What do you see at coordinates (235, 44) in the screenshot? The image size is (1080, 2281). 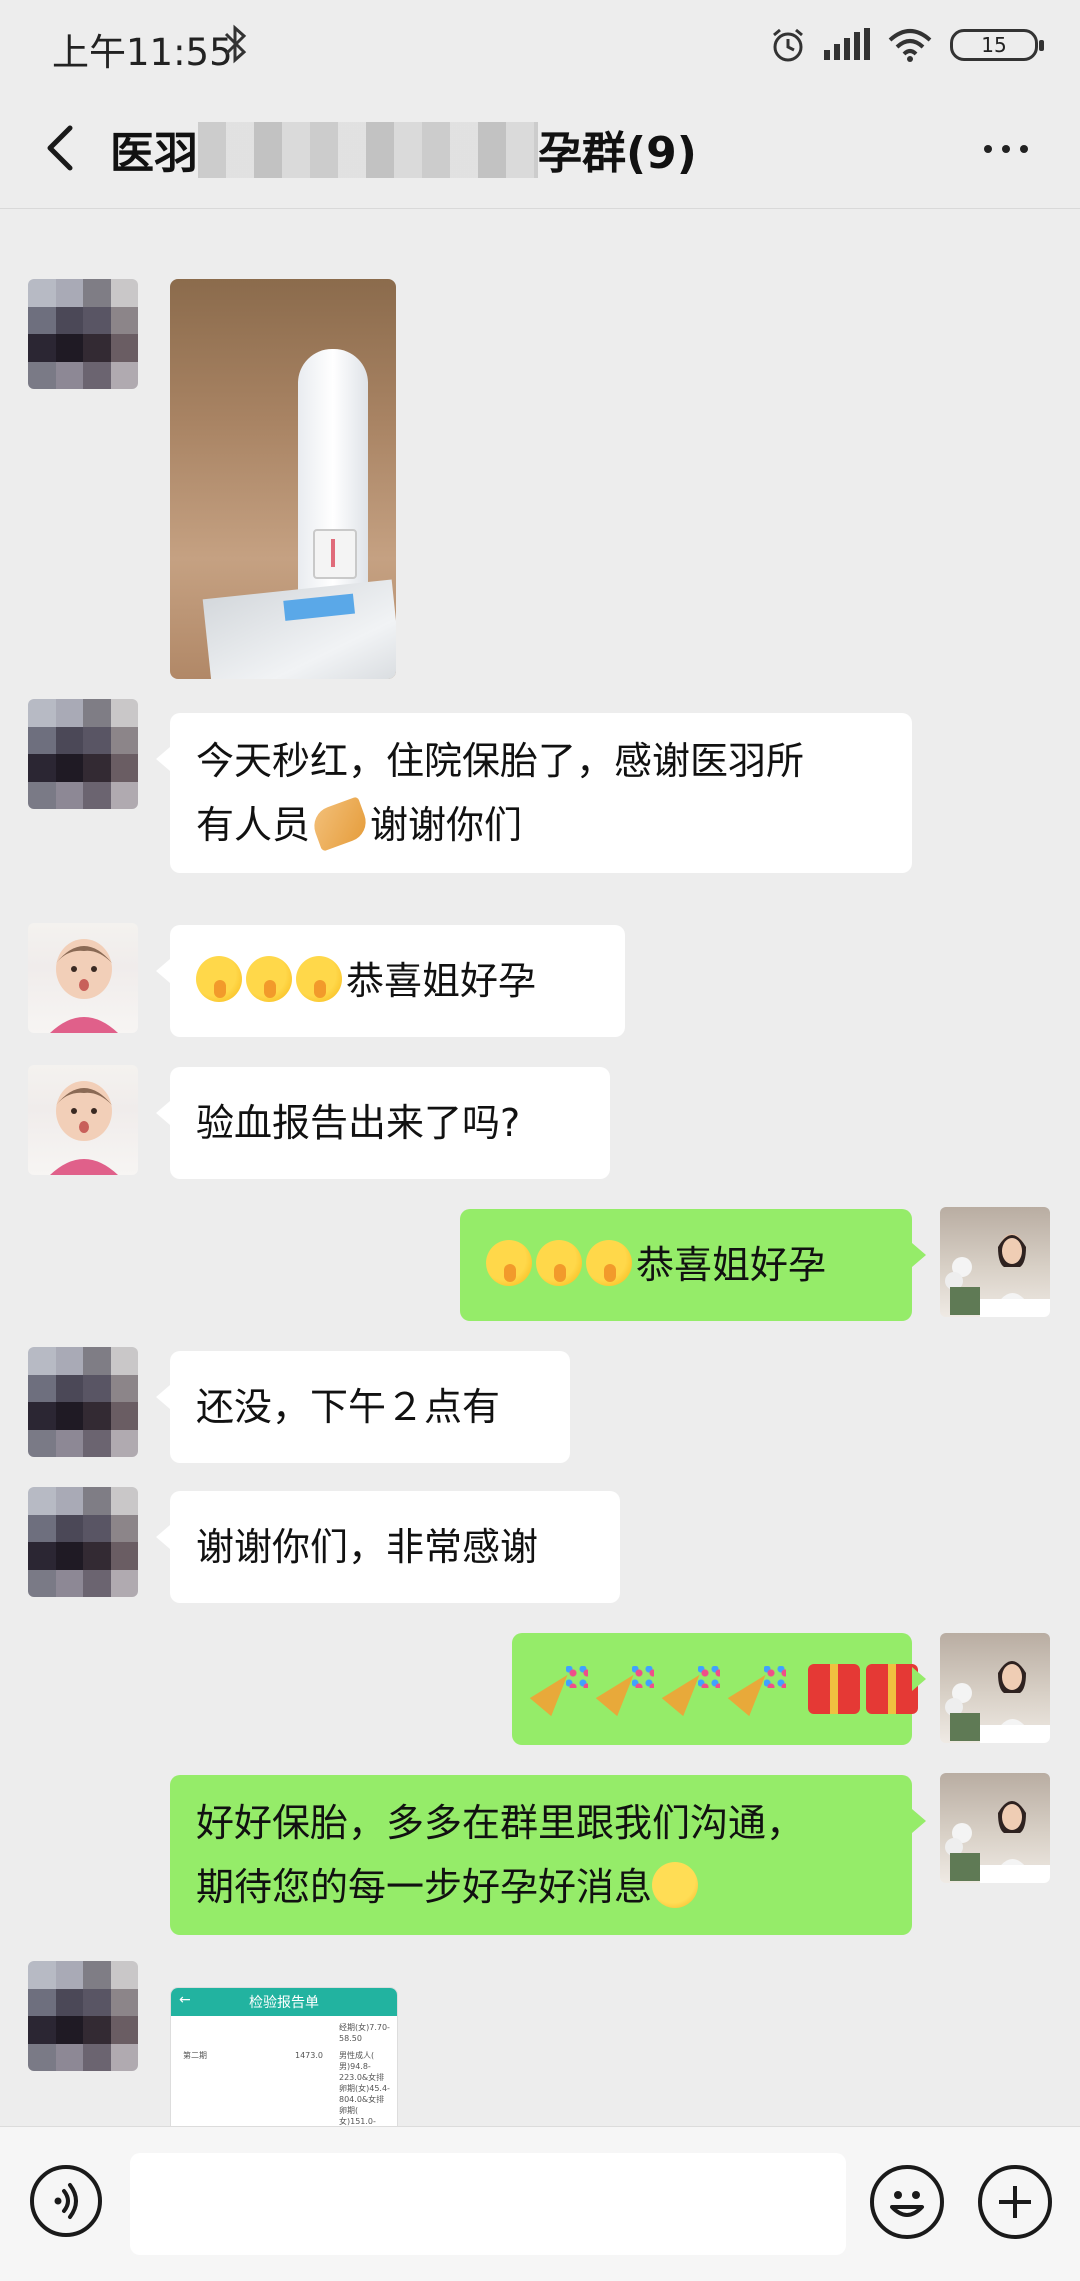 I see `bluetooth-icon` at bounding box center [235, 44].